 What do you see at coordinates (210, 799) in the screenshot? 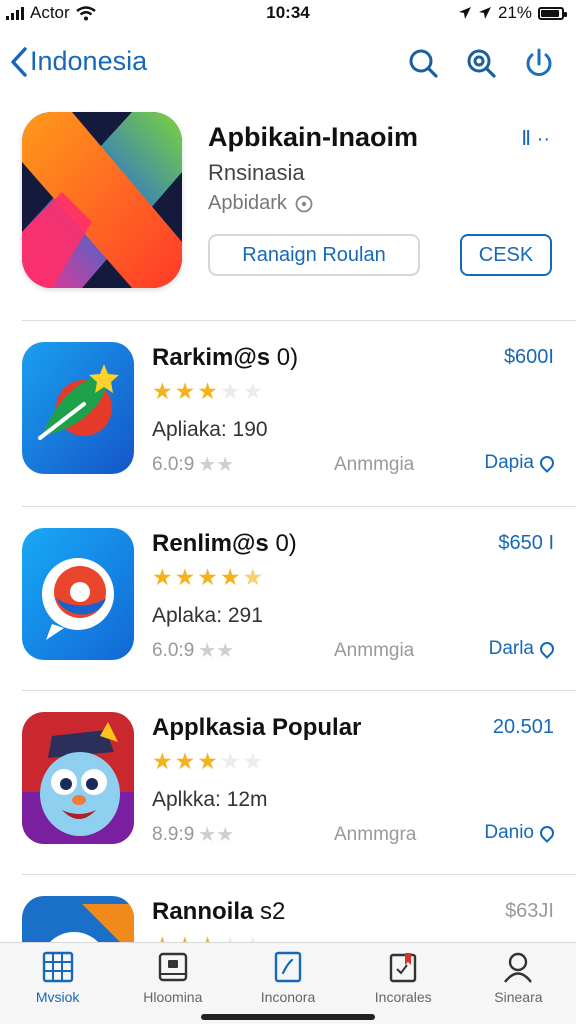
I see `app-meta: Aplkka: 12m` at bounding box center [210, 799].